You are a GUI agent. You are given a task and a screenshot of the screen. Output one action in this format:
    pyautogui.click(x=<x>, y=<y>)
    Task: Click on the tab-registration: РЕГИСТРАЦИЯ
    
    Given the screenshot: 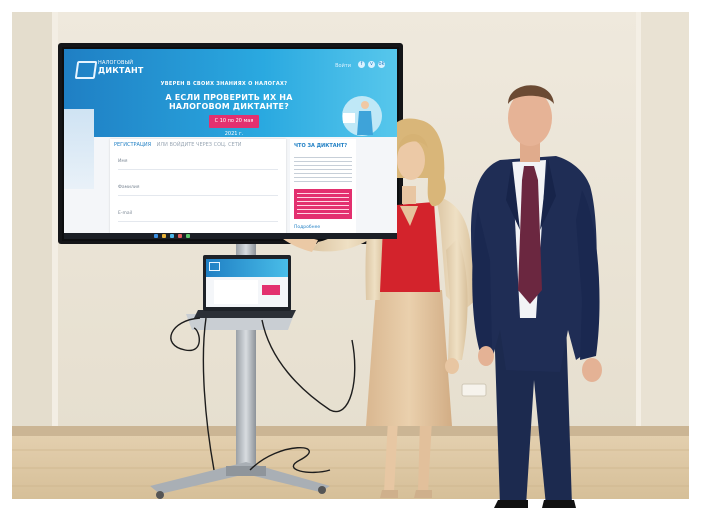 What is the action you would take?
    pyautogui.click(x=132, y=145)
    